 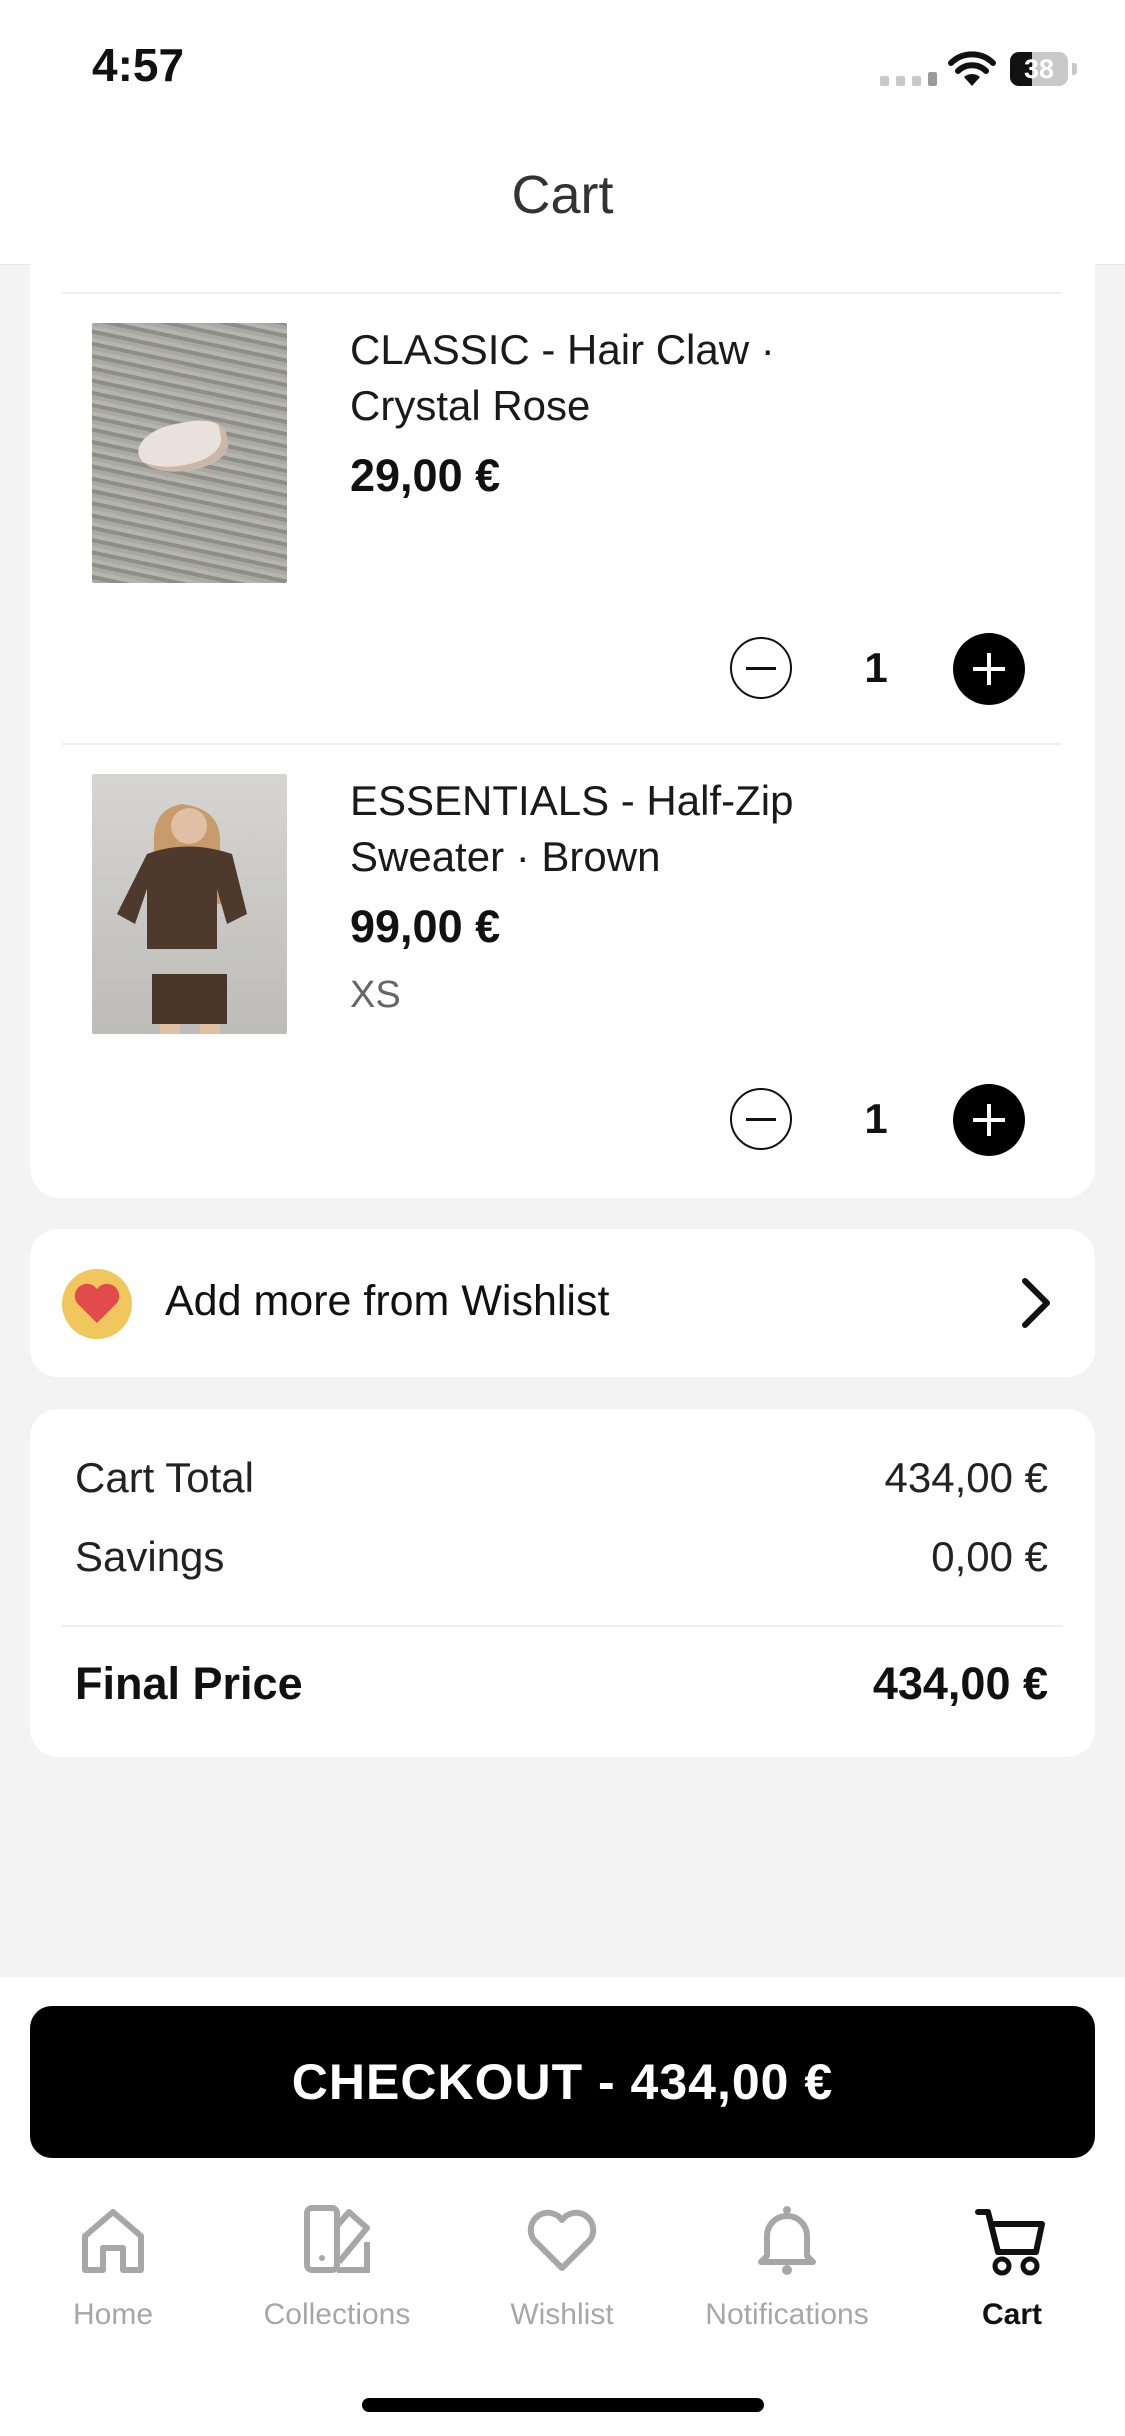 I want to click on final-price-value: 434,00 €, so click(x=960, y=1683).